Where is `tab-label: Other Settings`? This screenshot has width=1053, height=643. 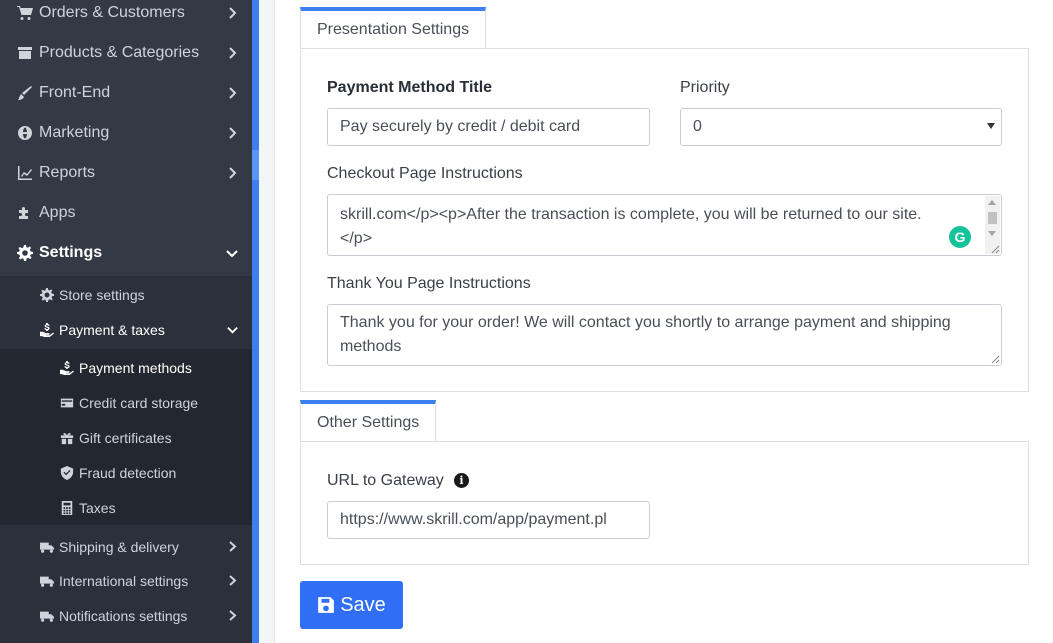
tab-label: Other Settings is located at coordinates (368, 422).